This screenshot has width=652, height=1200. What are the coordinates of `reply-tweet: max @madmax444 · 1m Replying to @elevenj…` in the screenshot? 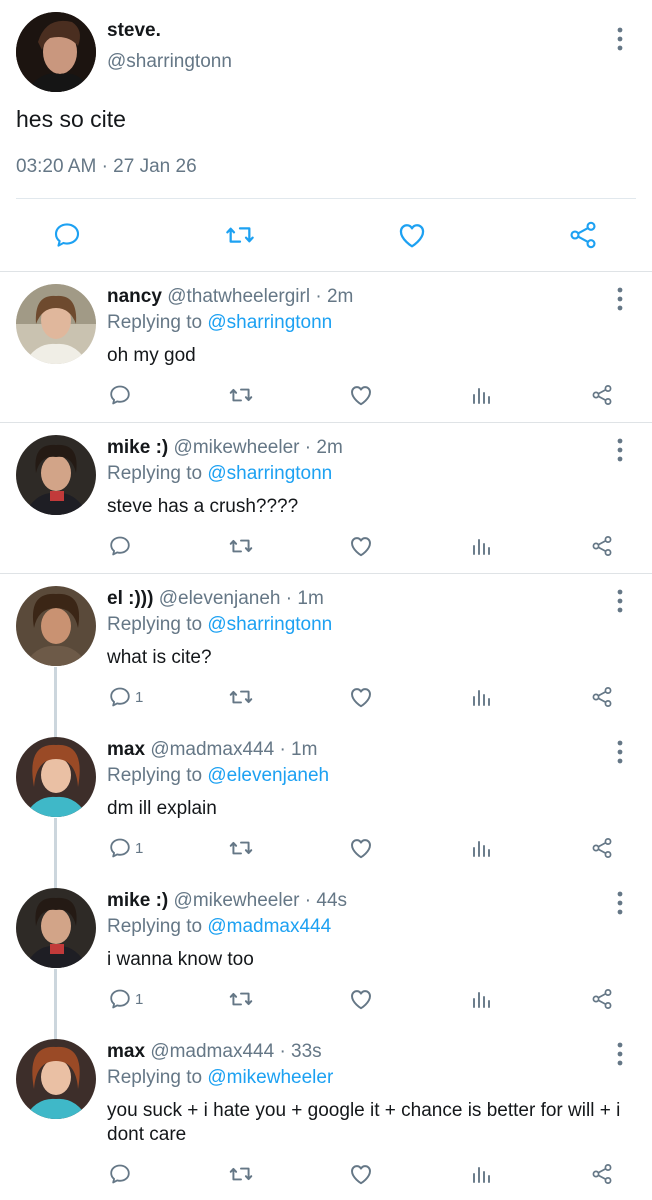 It's located at (326, 800).